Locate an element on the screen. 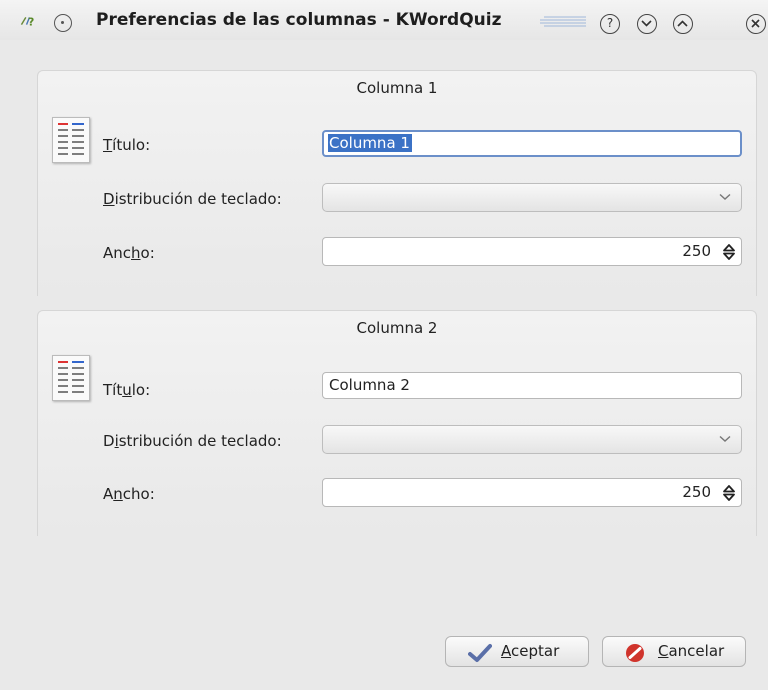 This screenshot has height=690, width=768. help-button: ? is located at coordinates (610, 24).